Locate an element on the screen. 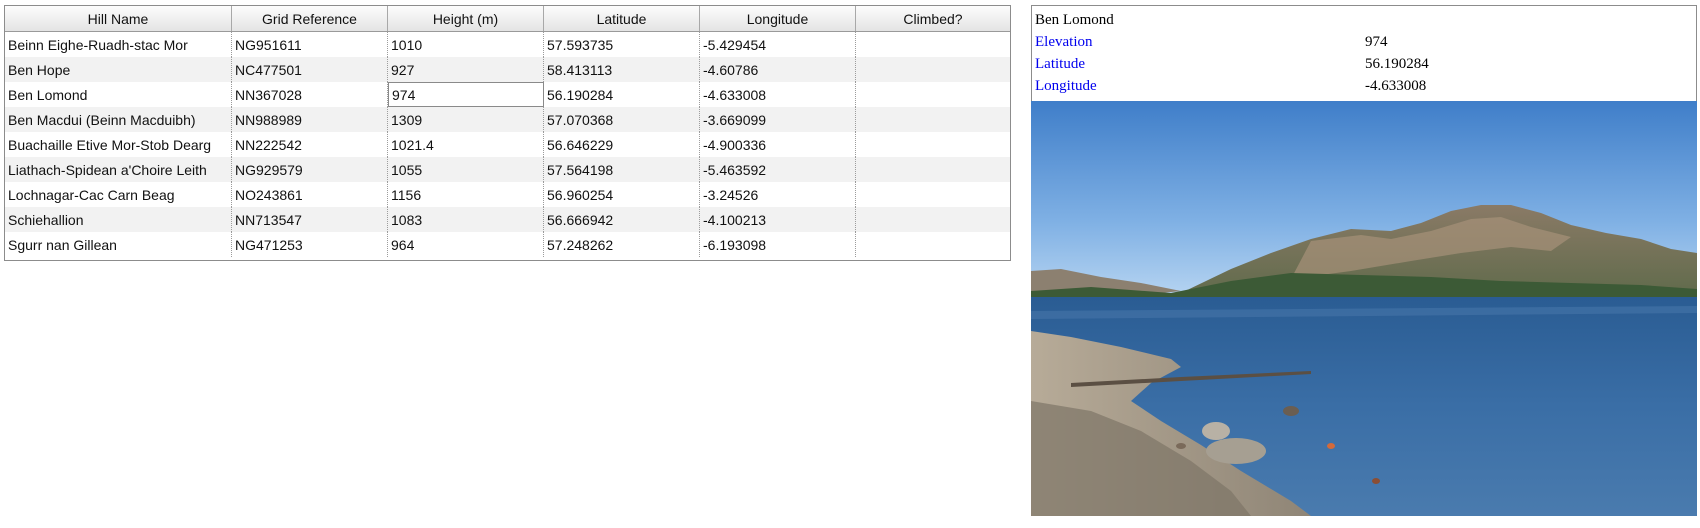 The height and width of the screenshot is (528, 1700). detail-label-latitude: Latitude is located at coordinates (1060, 64).